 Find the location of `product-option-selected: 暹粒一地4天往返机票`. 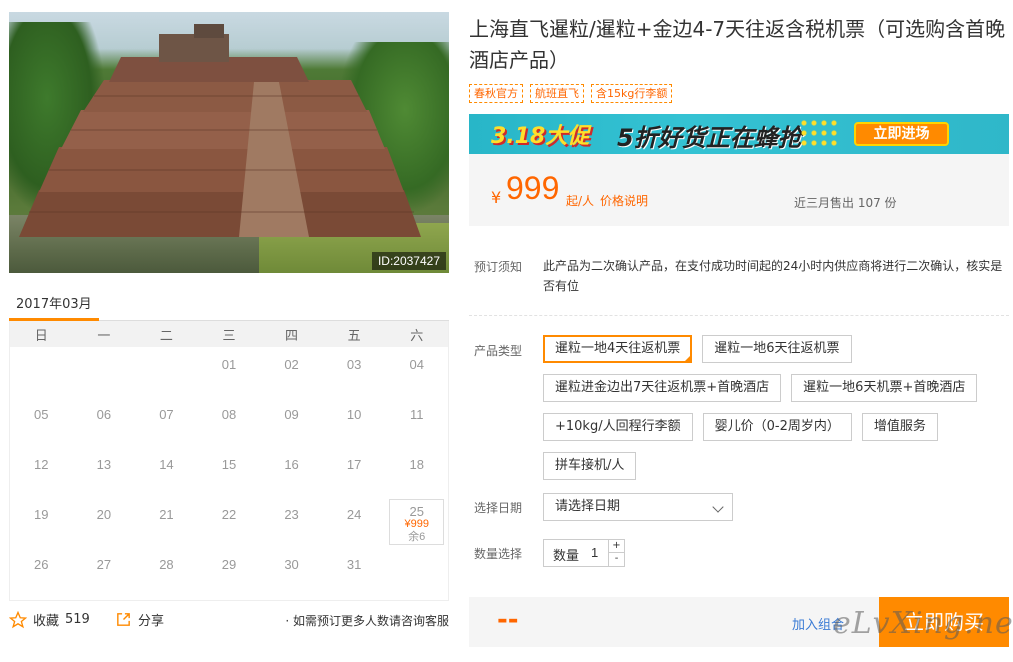

product-option-selected: 暹粒一地4天往返机票 is located at coordinates (618, 349).